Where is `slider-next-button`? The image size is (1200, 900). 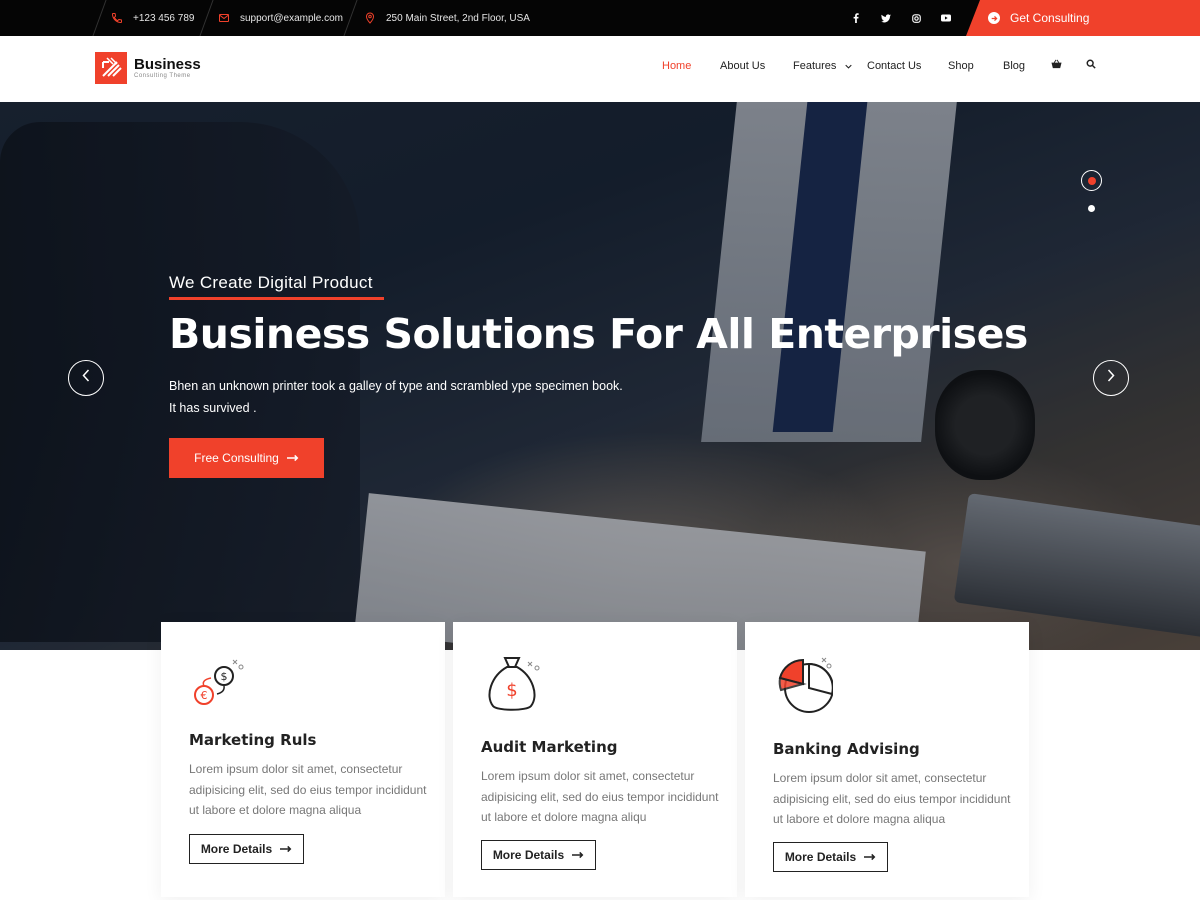 slider-next-button is located at coordinates (1111, 378).